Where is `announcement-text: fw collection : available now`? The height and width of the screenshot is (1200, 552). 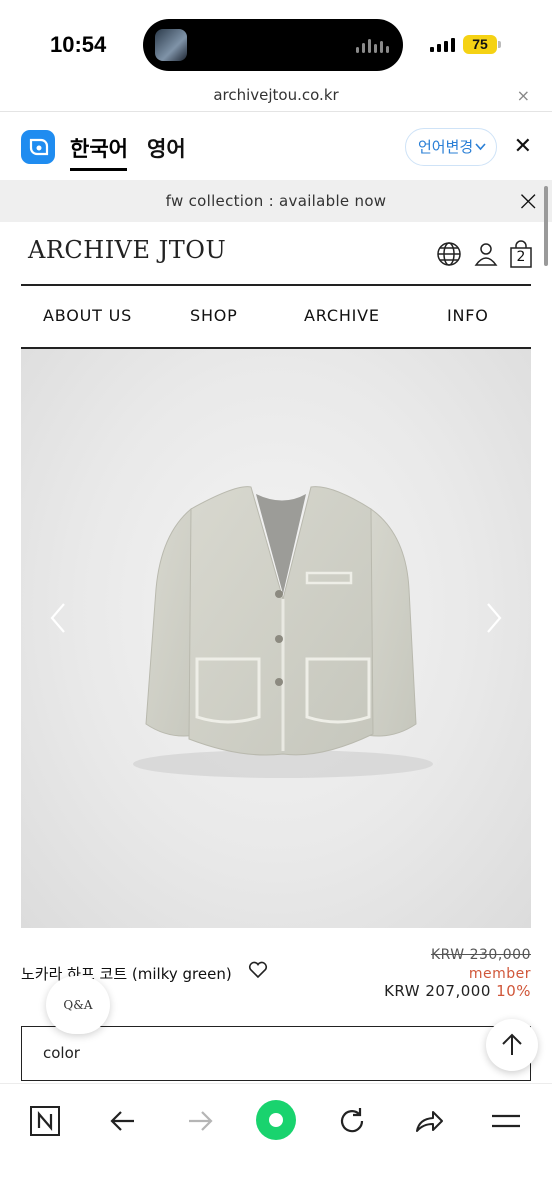 announcement-text: fw collection : available now is located at coordinates (276, 201).